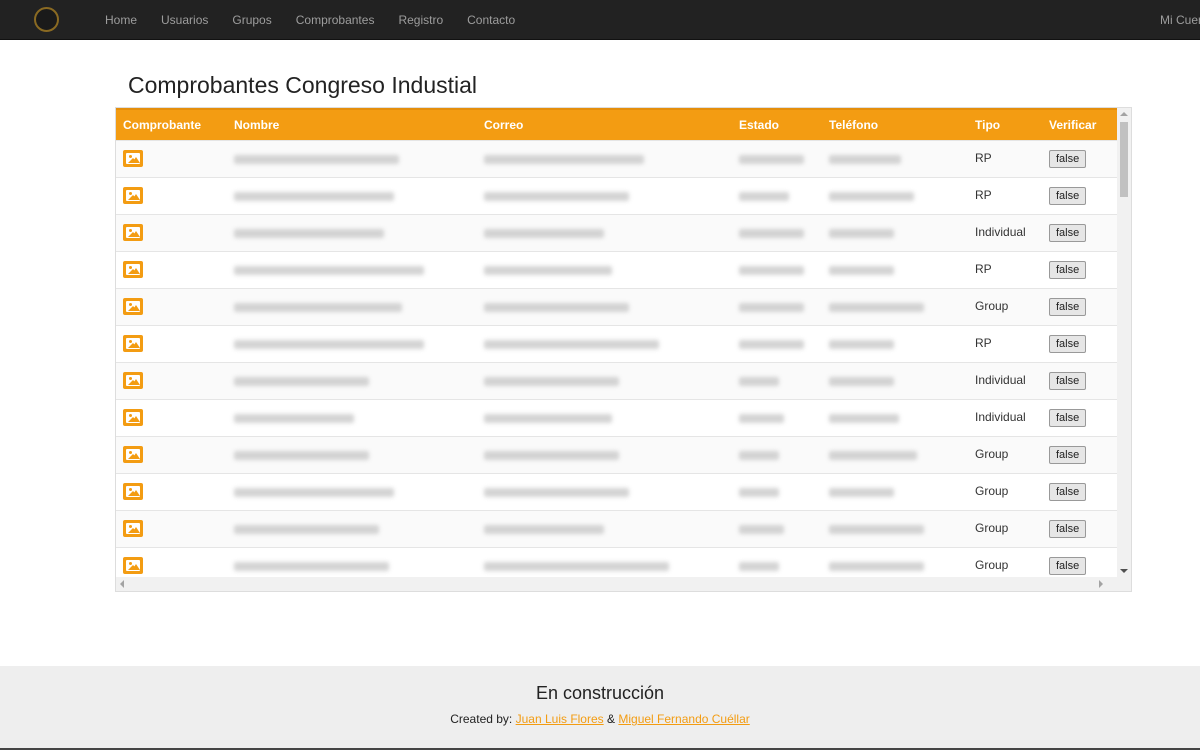 Image resolution: width=1200 pixels, height=750 pixels. I want to click on col-header-telefono: Teléfono, so click(895, 124).